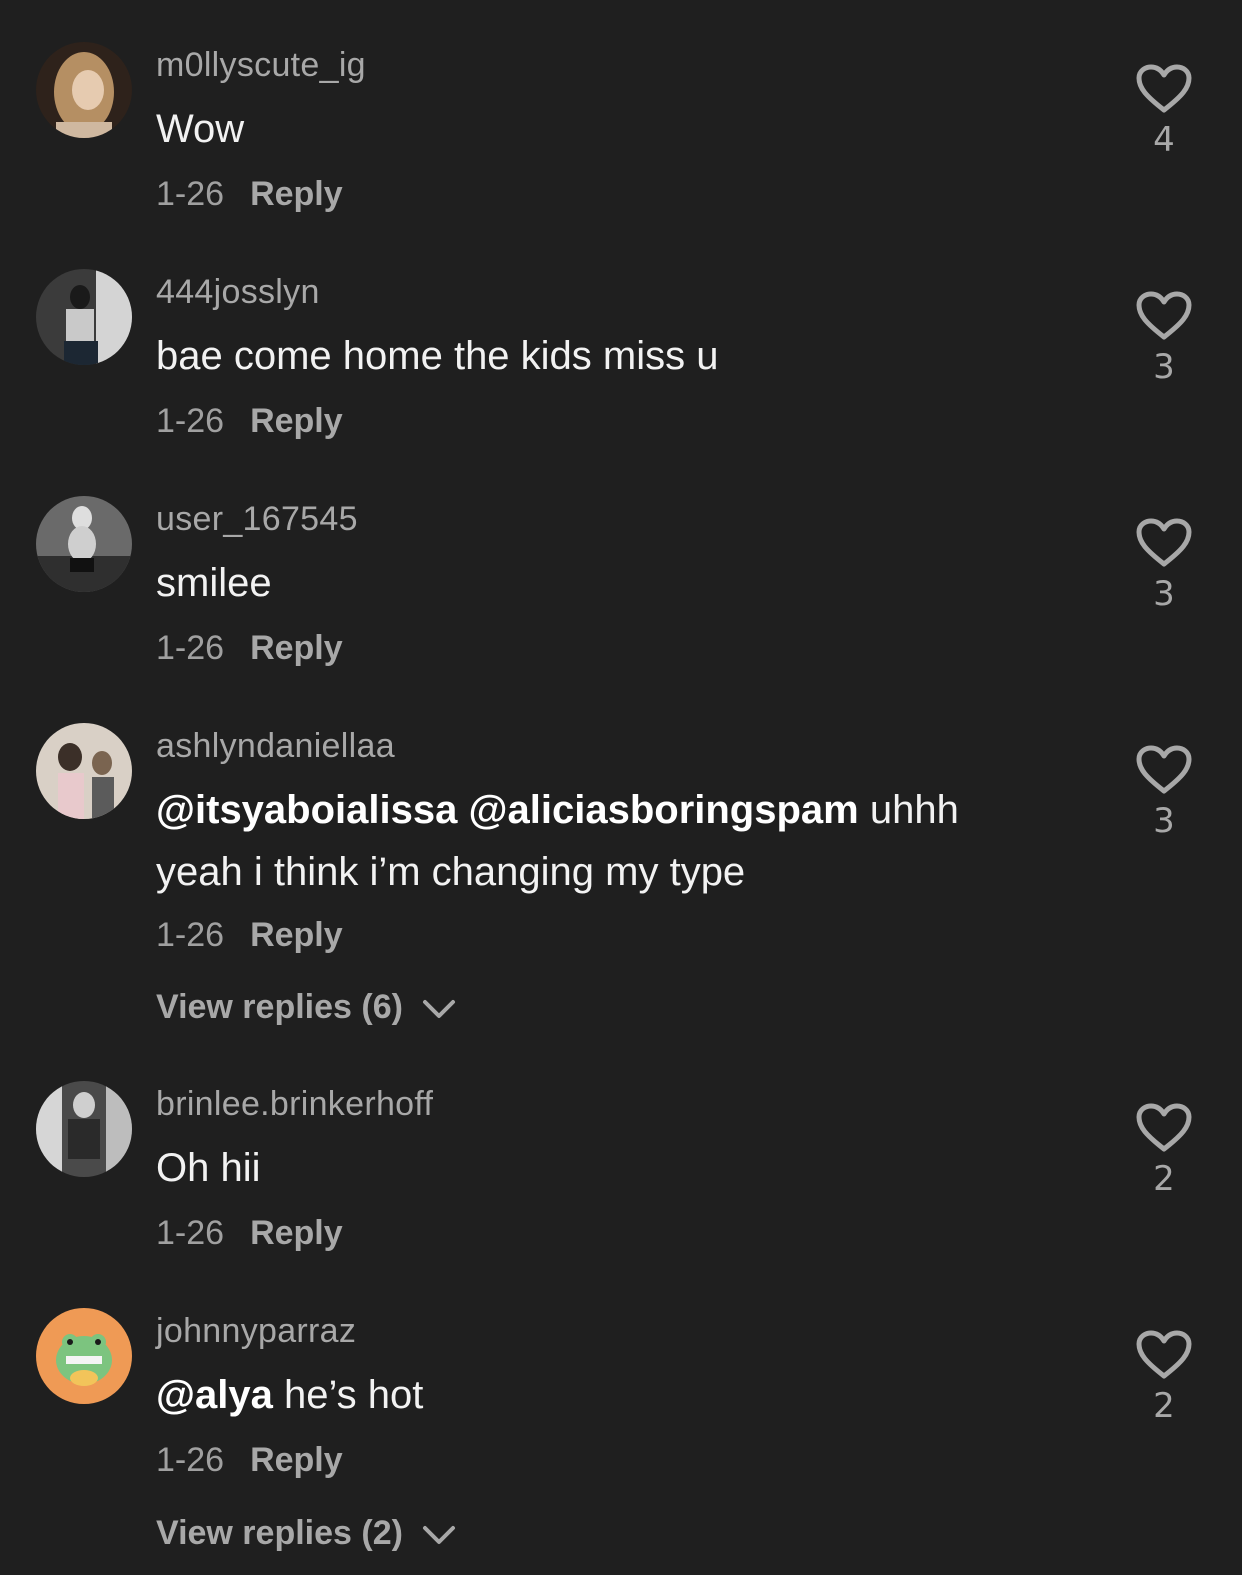 This screenshot has height=1575, width=1242. Describe the element at coordinates (261, 65) in the screenshot. I see `comment-username: m0llyscute_ig` at that location.